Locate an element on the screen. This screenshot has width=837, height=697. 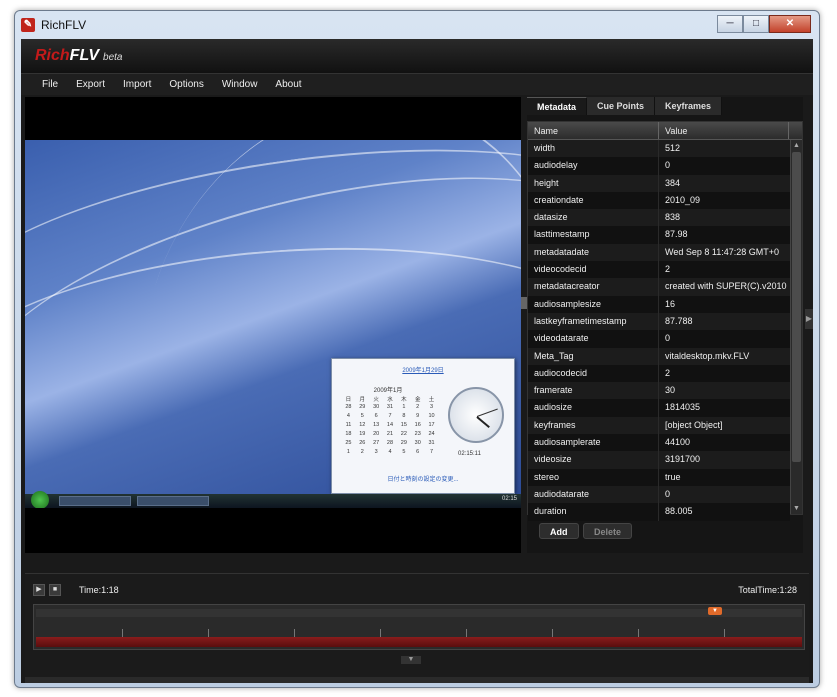
table-row: width 512 is located at coordinates (659, 149).